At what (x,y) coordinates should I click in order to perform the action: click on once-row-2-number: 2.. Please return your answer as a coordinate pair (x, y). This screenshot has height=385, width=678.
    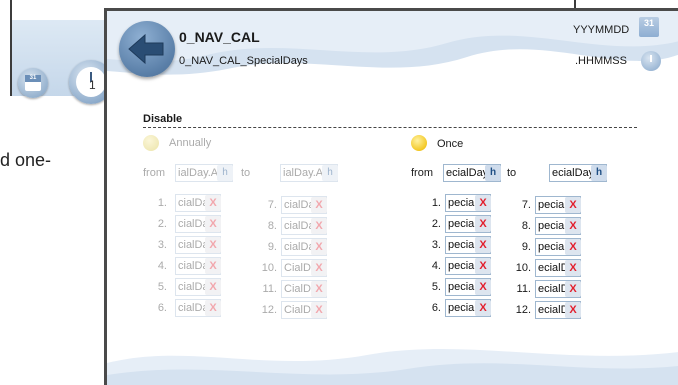
    Looking at the image, I should click on (436, 224).